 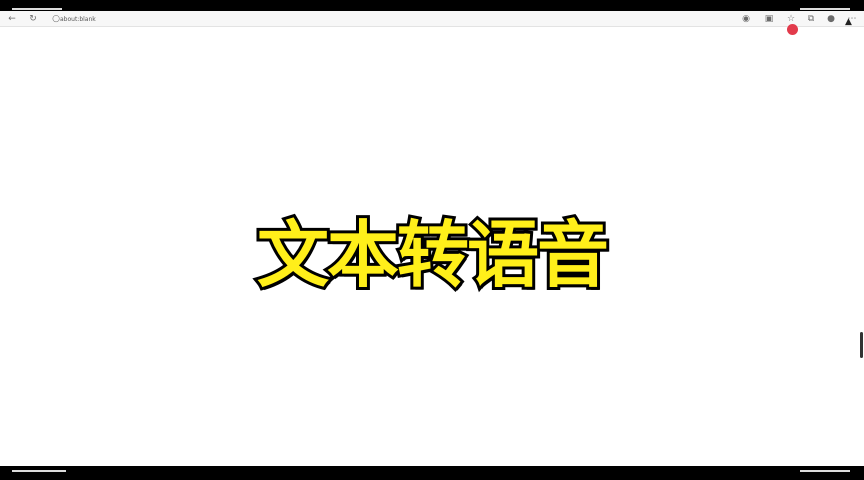 I want to click on refresh-icon: ↻, so click(x=33, y=19).